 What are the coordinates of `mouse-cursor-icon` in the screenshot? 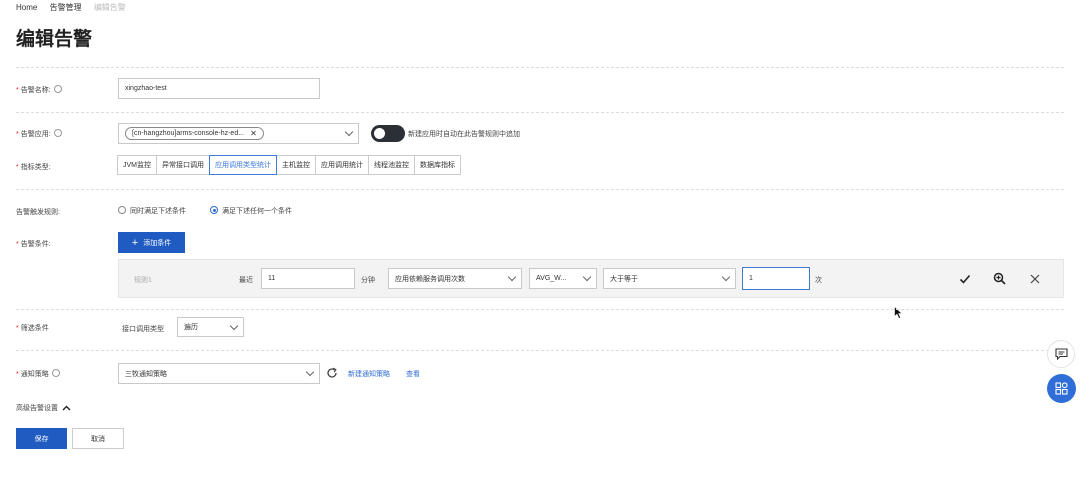 It's located at (898, 312).